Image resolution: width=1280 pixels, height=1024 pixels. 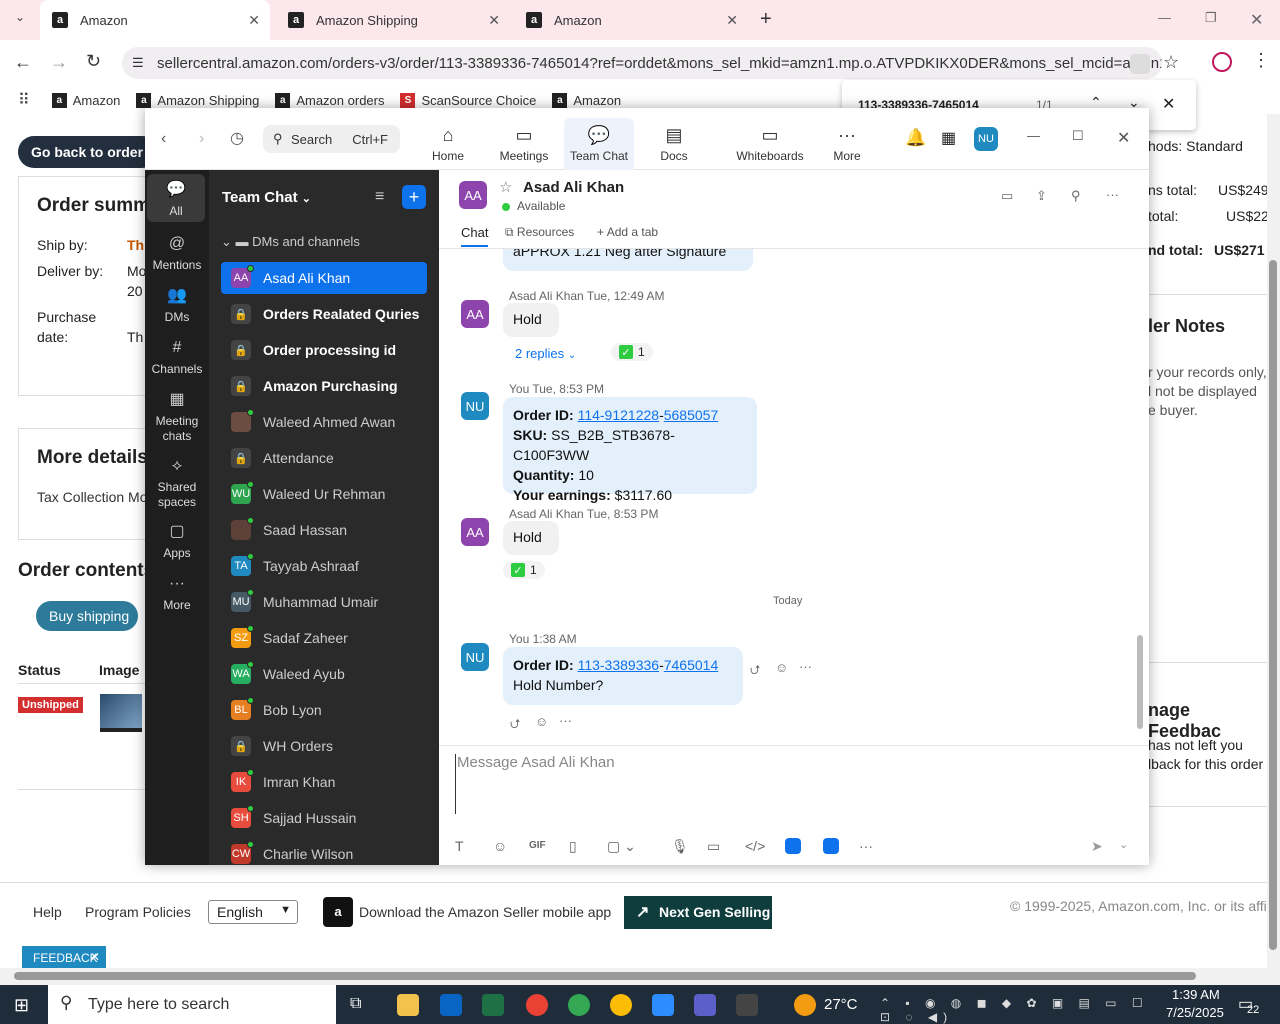 I want to click on channel-item: CW Charlie Wilson, so click(x=324, y=851).